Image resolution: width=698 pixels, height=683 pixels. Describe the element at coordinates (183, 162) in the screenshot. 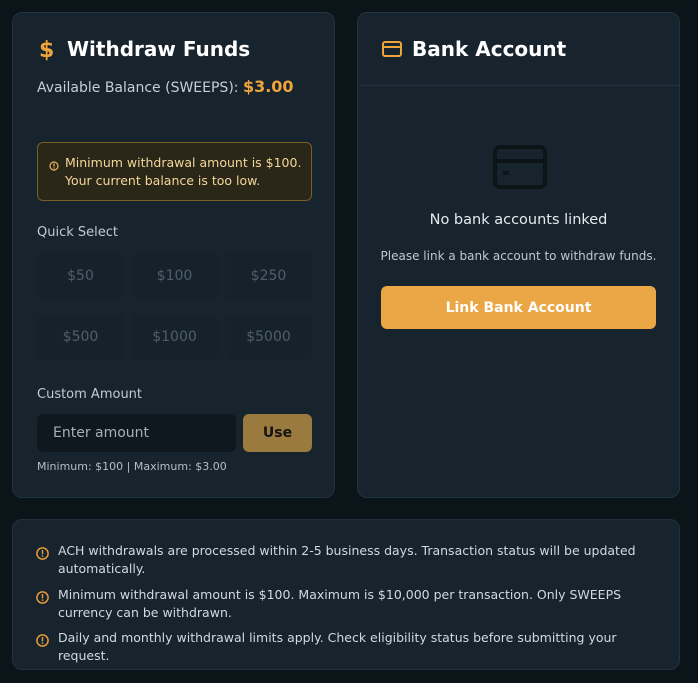

I see `warning-line-1: Minimum withdrawal amount is $100.` at that location.